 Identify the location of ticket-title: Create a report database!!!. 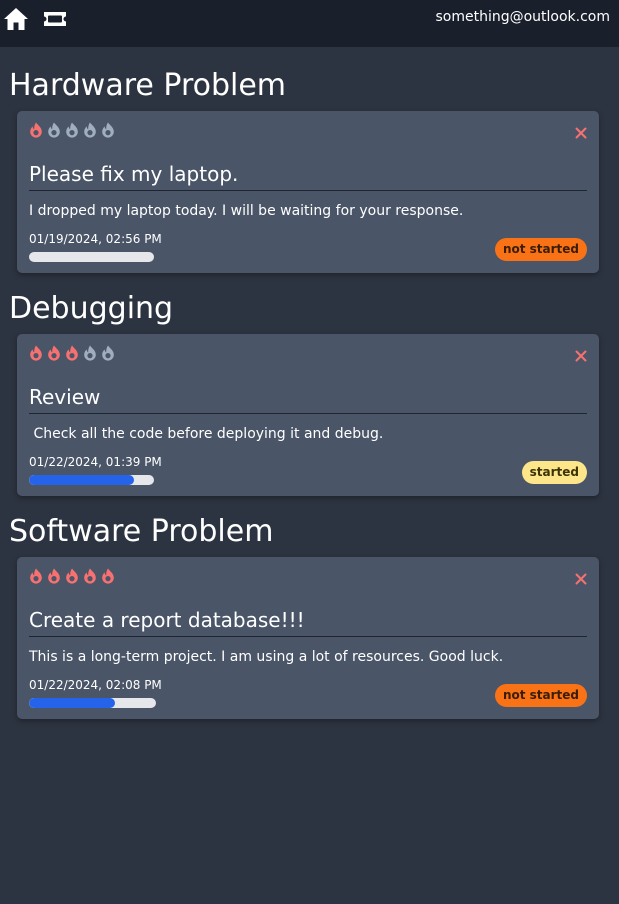
(167, 620).